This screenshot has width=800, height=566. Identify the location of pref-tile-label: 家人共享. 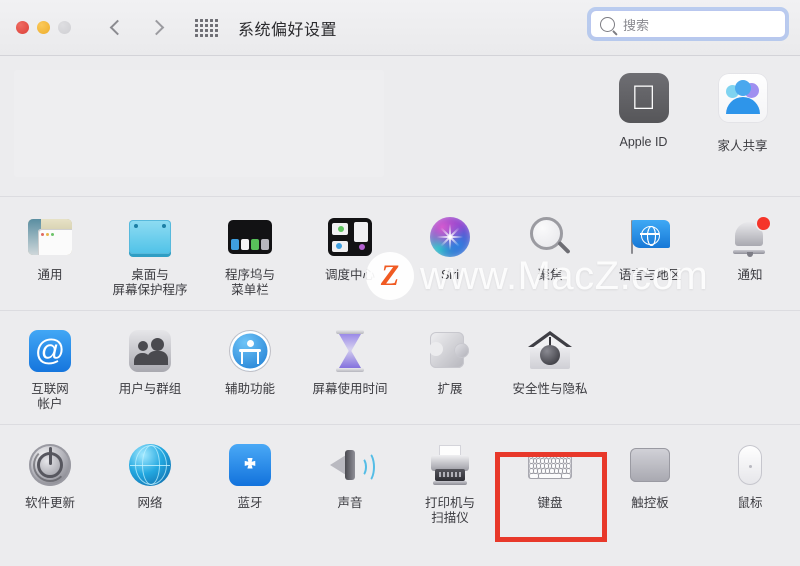
(742, 146).